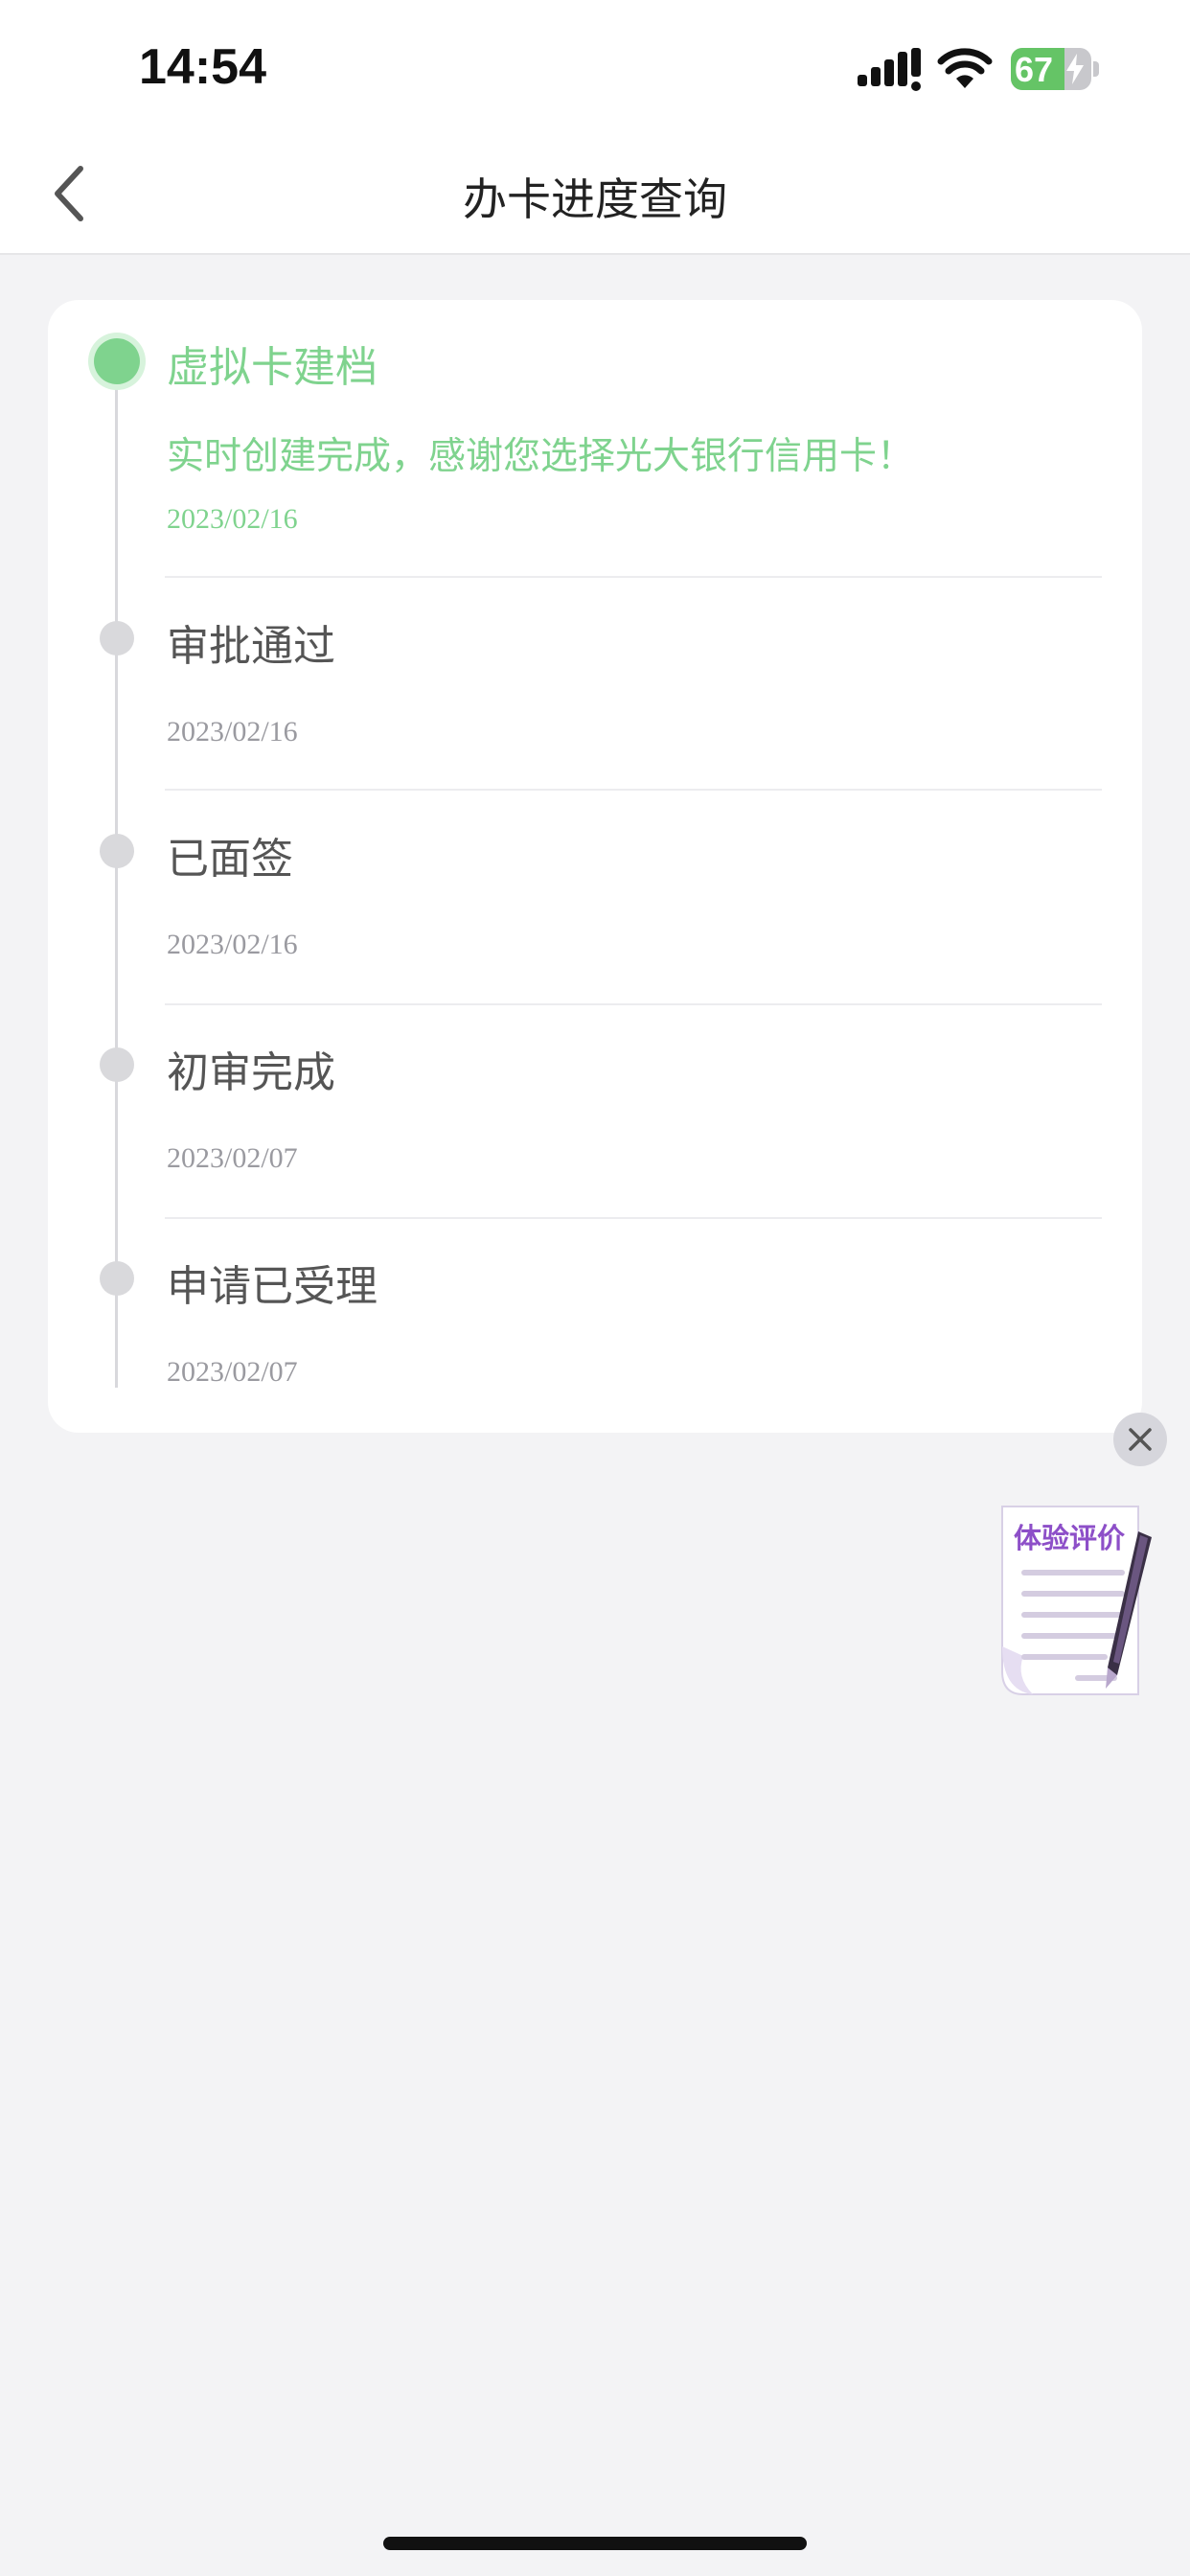 The image size is (1190, 2576). What do you see at coordinates (889, 69) in the screenshot?
I see `signal-icon` at bounding box center [889, 69].